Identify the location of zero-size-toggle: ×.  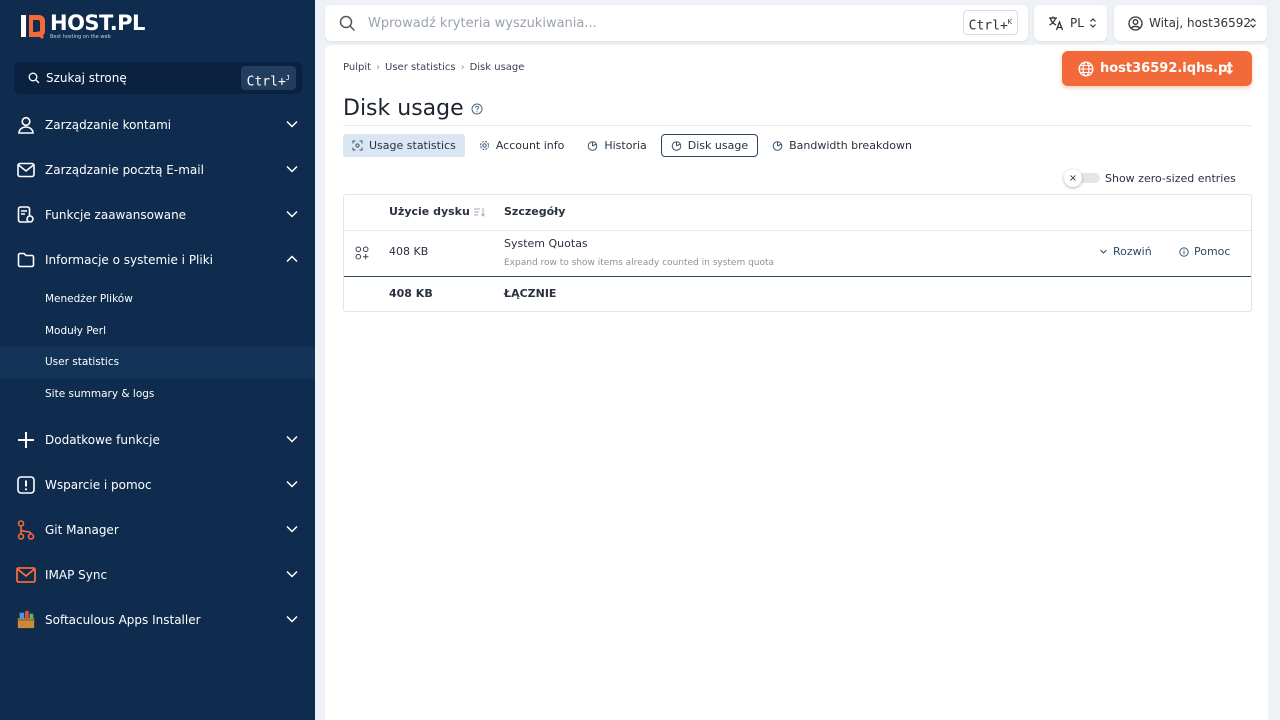
(1082, 178).